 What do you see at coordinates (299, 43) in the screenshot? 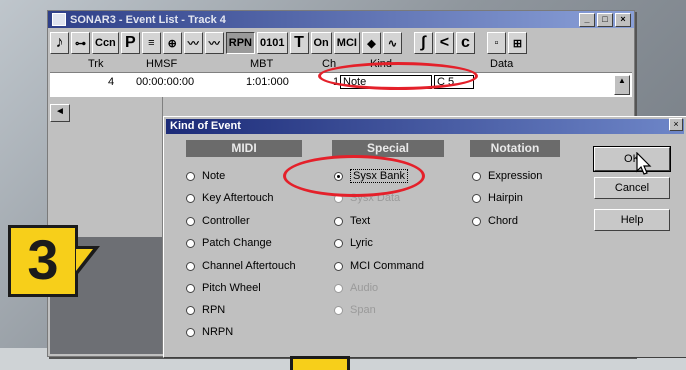
I see `text-filter-icon: T` at bounding box center [299, 43].